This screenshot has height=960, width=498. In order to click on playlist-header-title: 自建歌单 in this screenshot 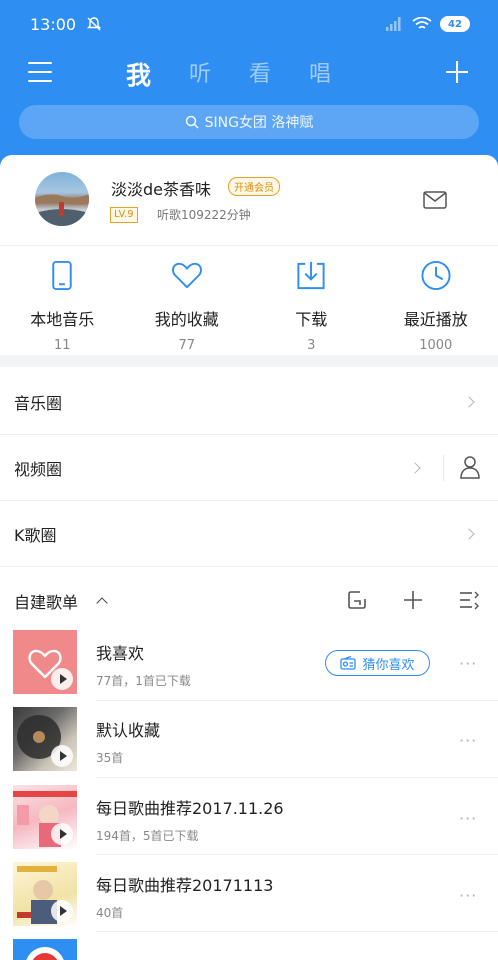, I will do `click(46, 601)`.